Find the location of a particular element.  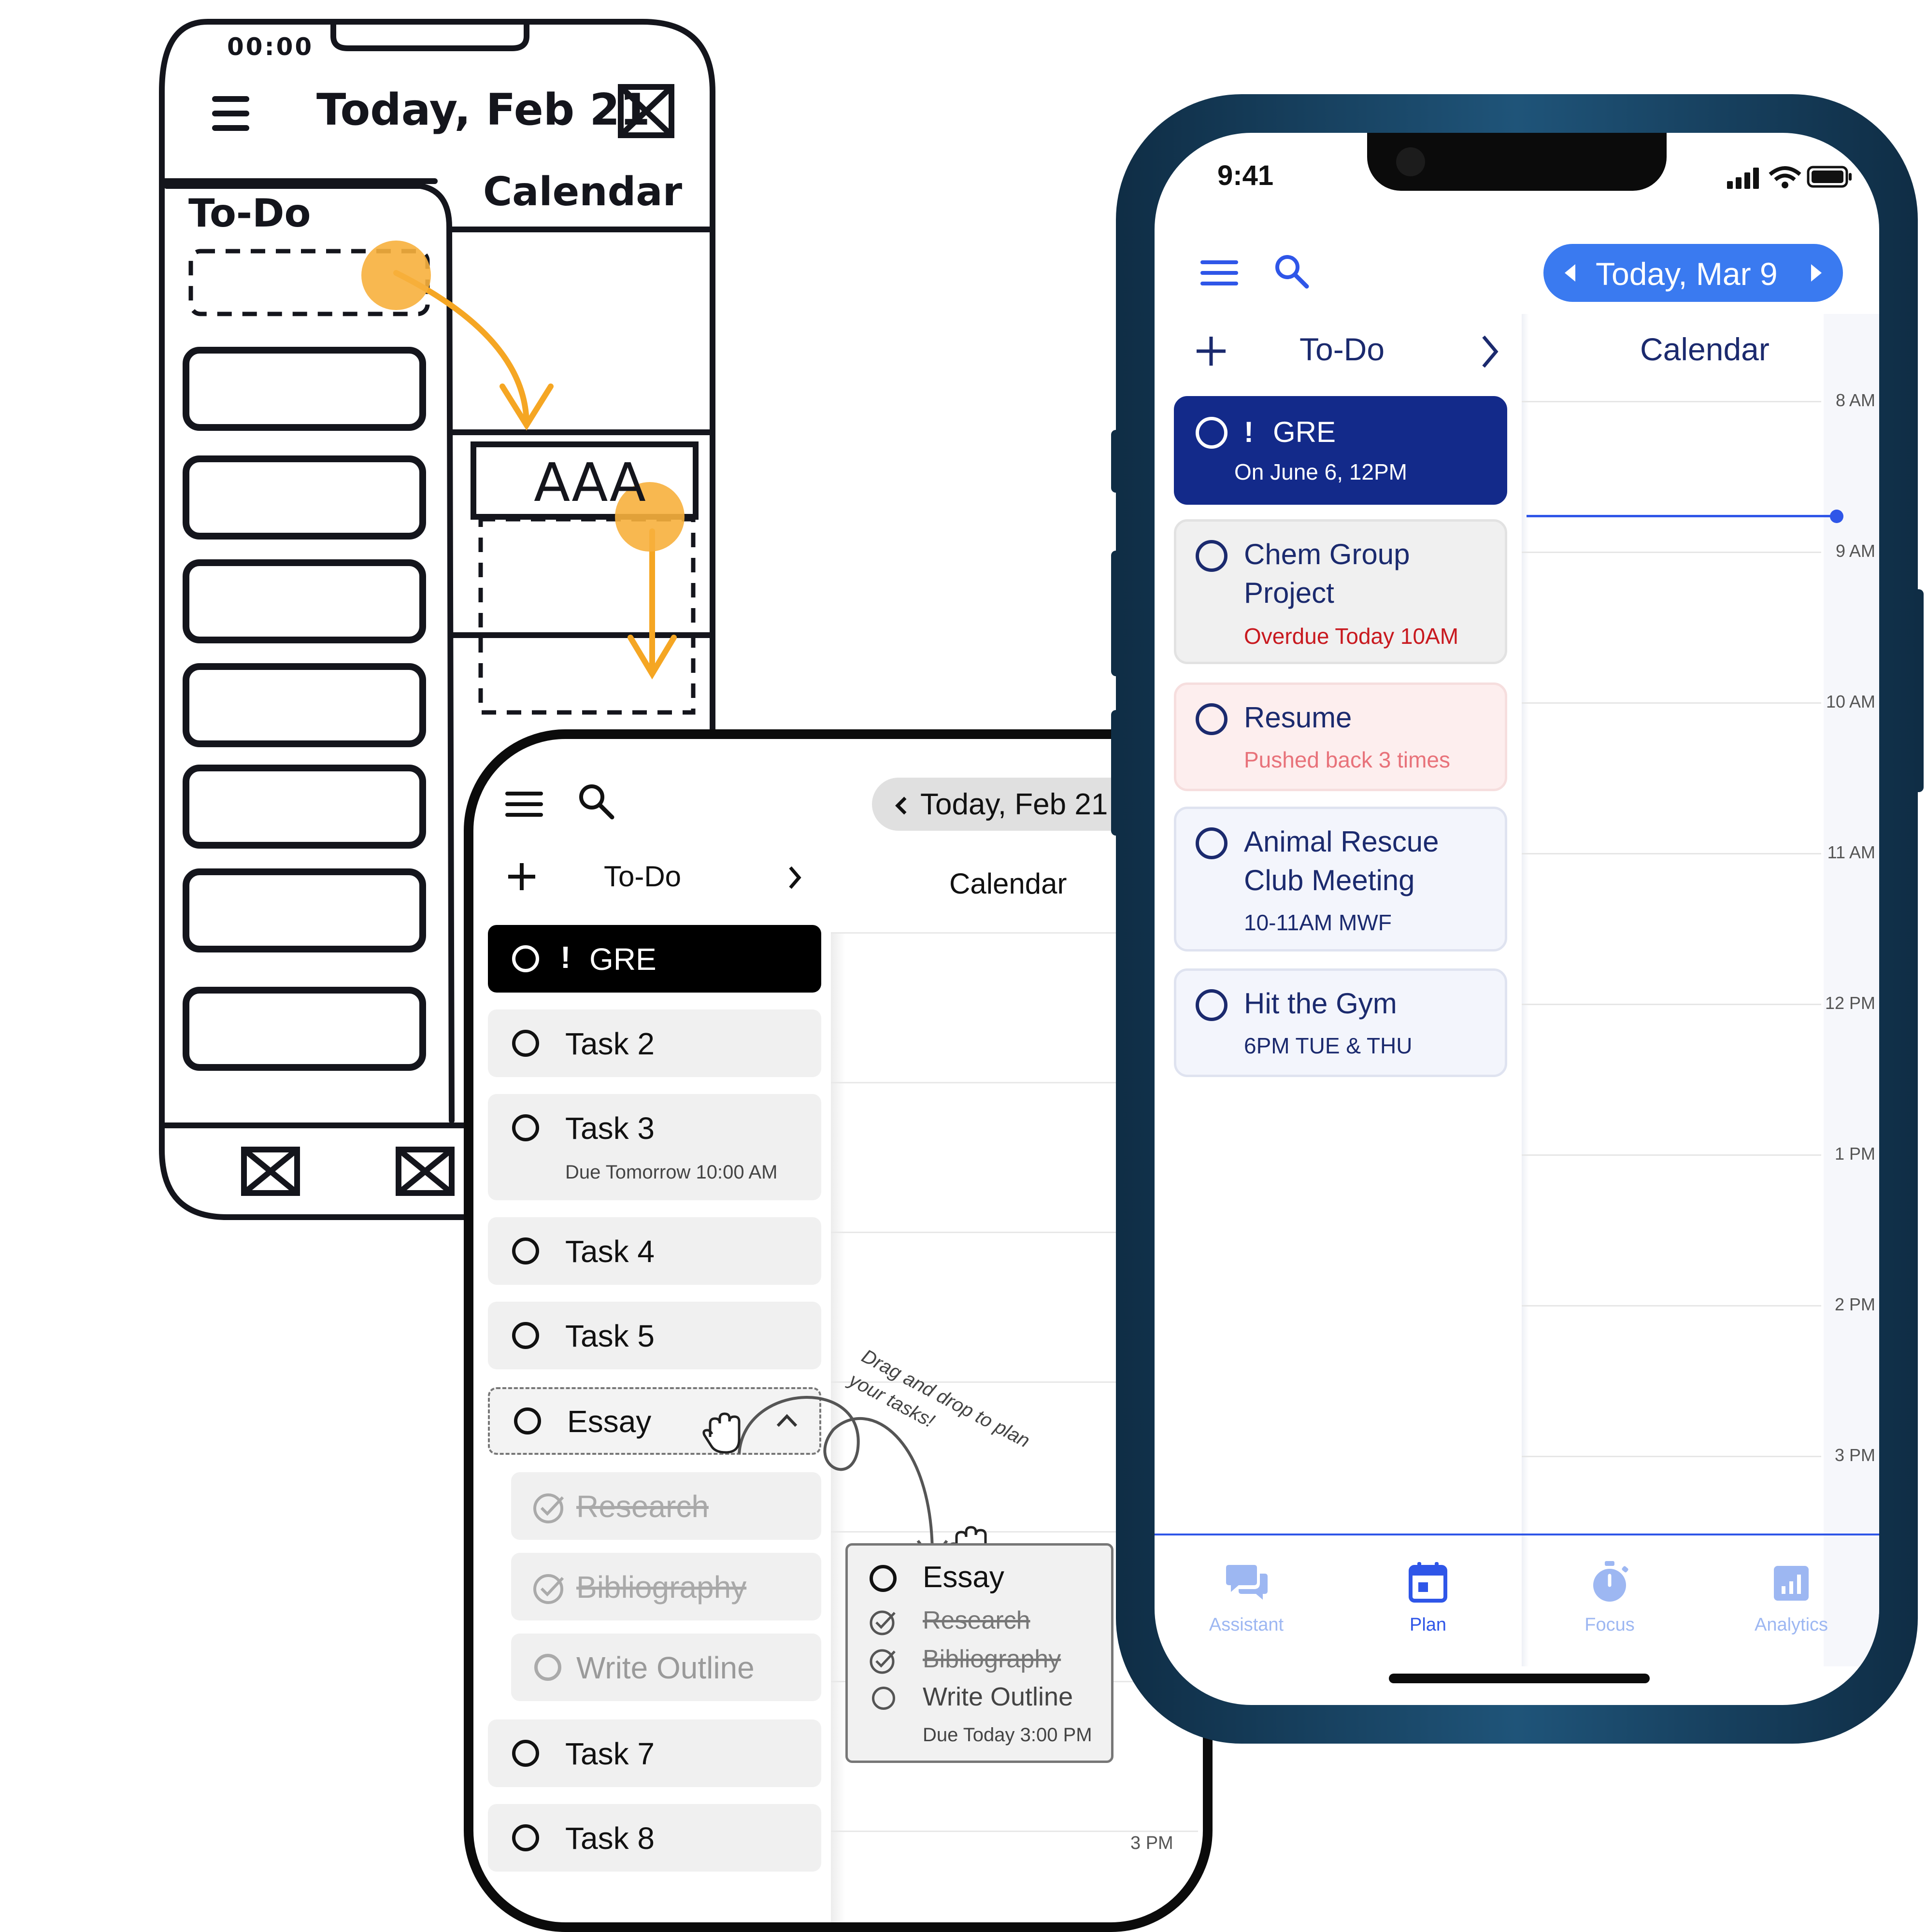

drop-card-item: Bibliography is located at coordinates (992, 1659).